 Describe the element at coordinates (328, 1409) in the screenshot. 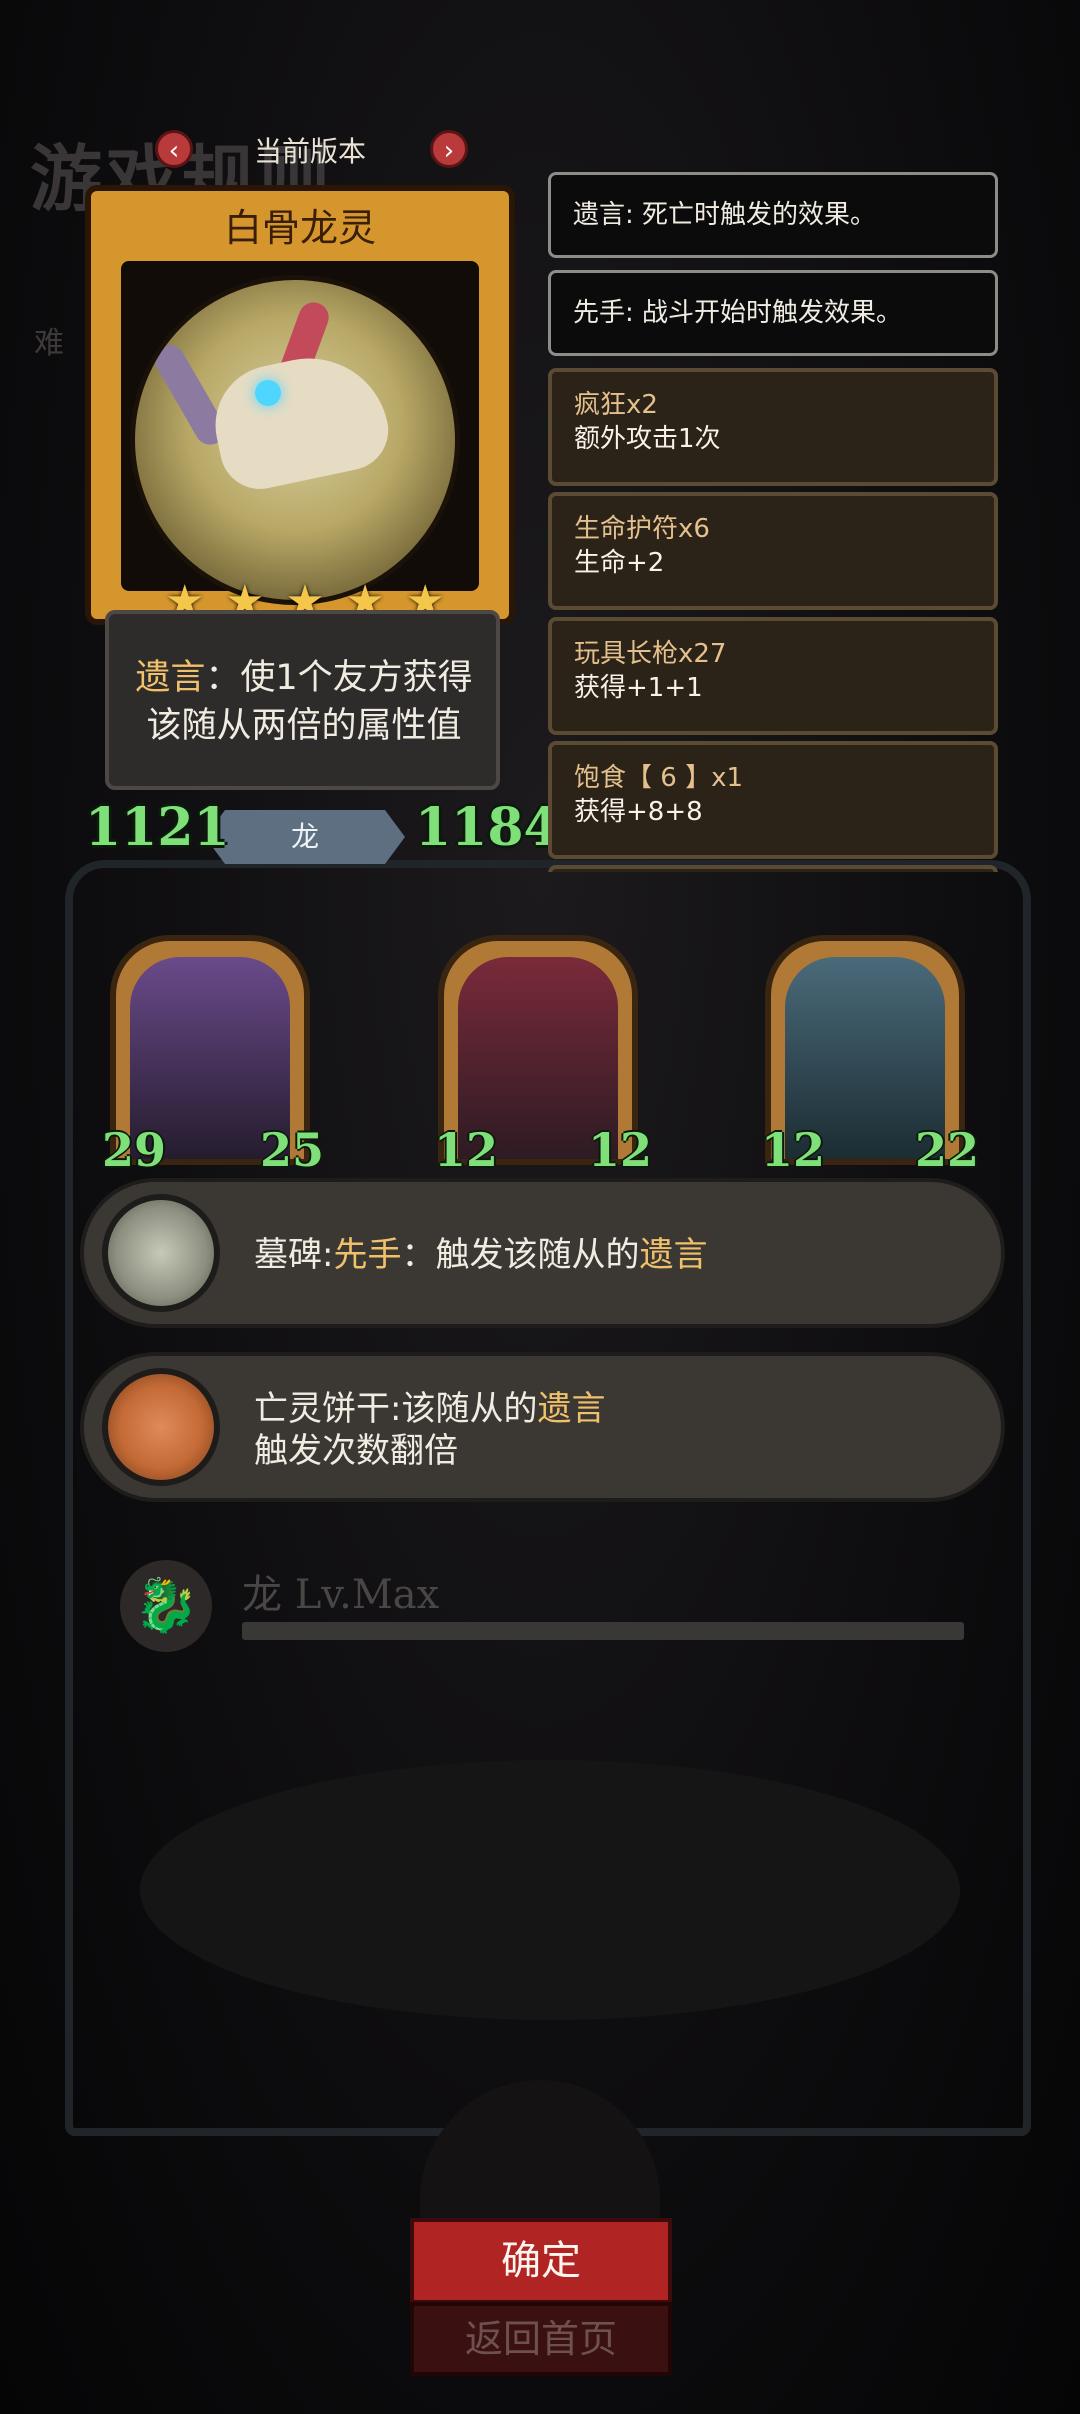

I see `enchant-name: 亡灵饼干:` at that location.